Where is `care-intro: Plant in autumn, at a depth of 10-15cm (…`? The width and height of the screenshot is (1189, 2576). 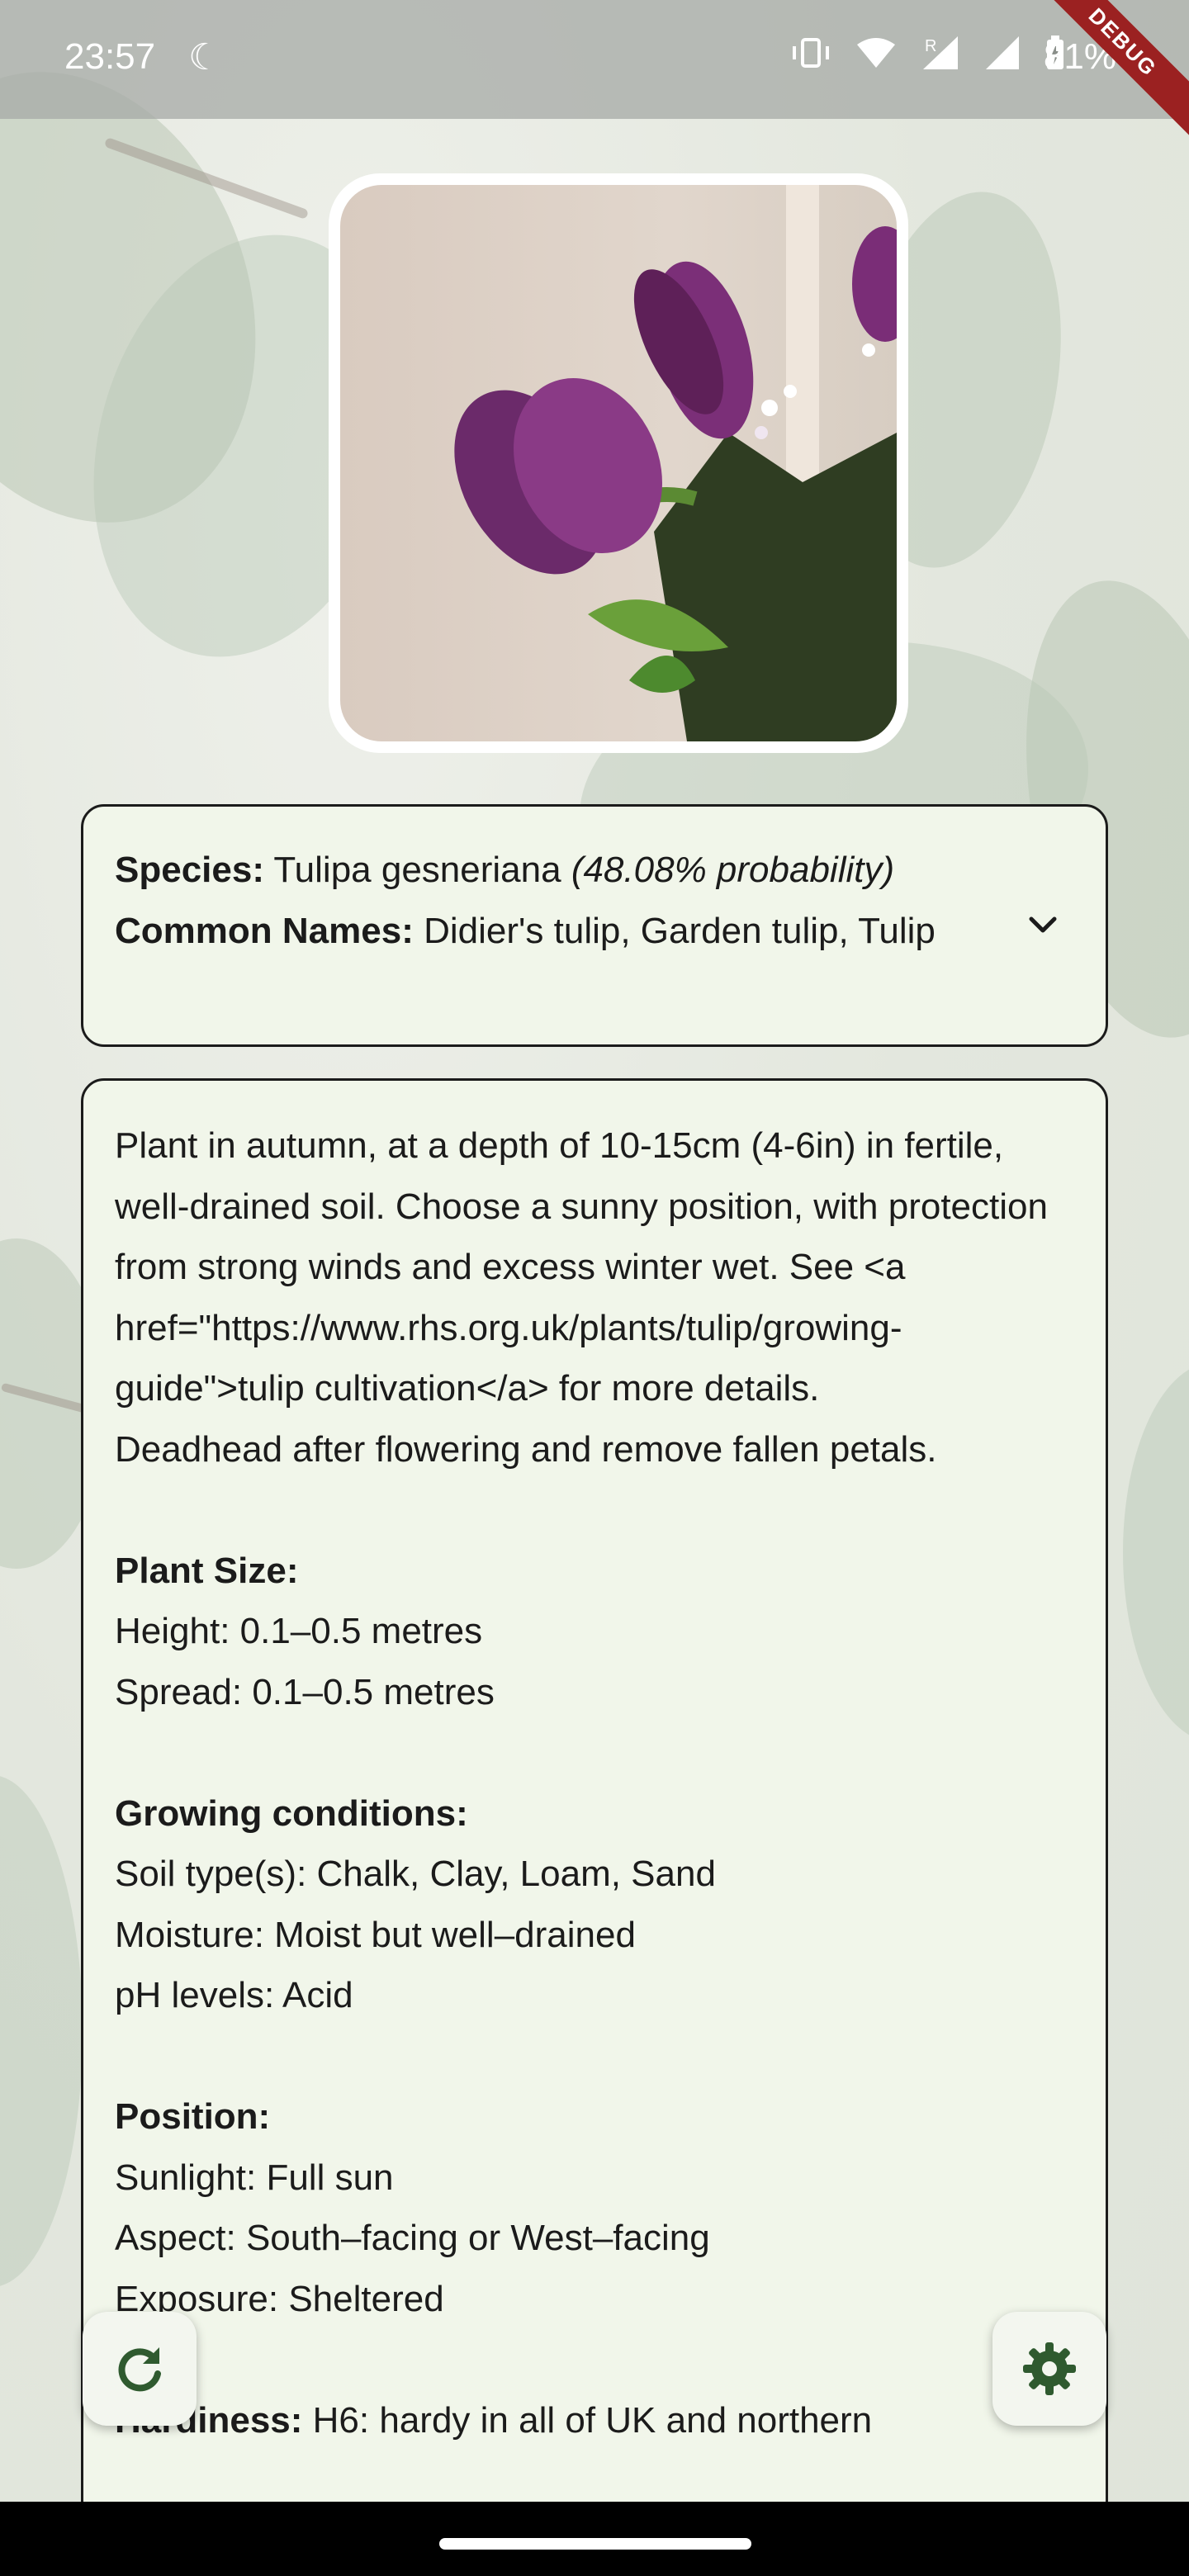
care-intro: Plant in autumn, at a depth of 10-15cm (… is located at coordinates (587, 1267).